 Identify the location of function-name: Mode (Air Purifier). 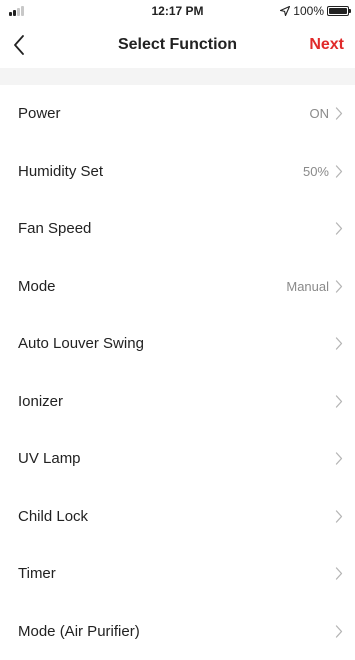
(176, 631).